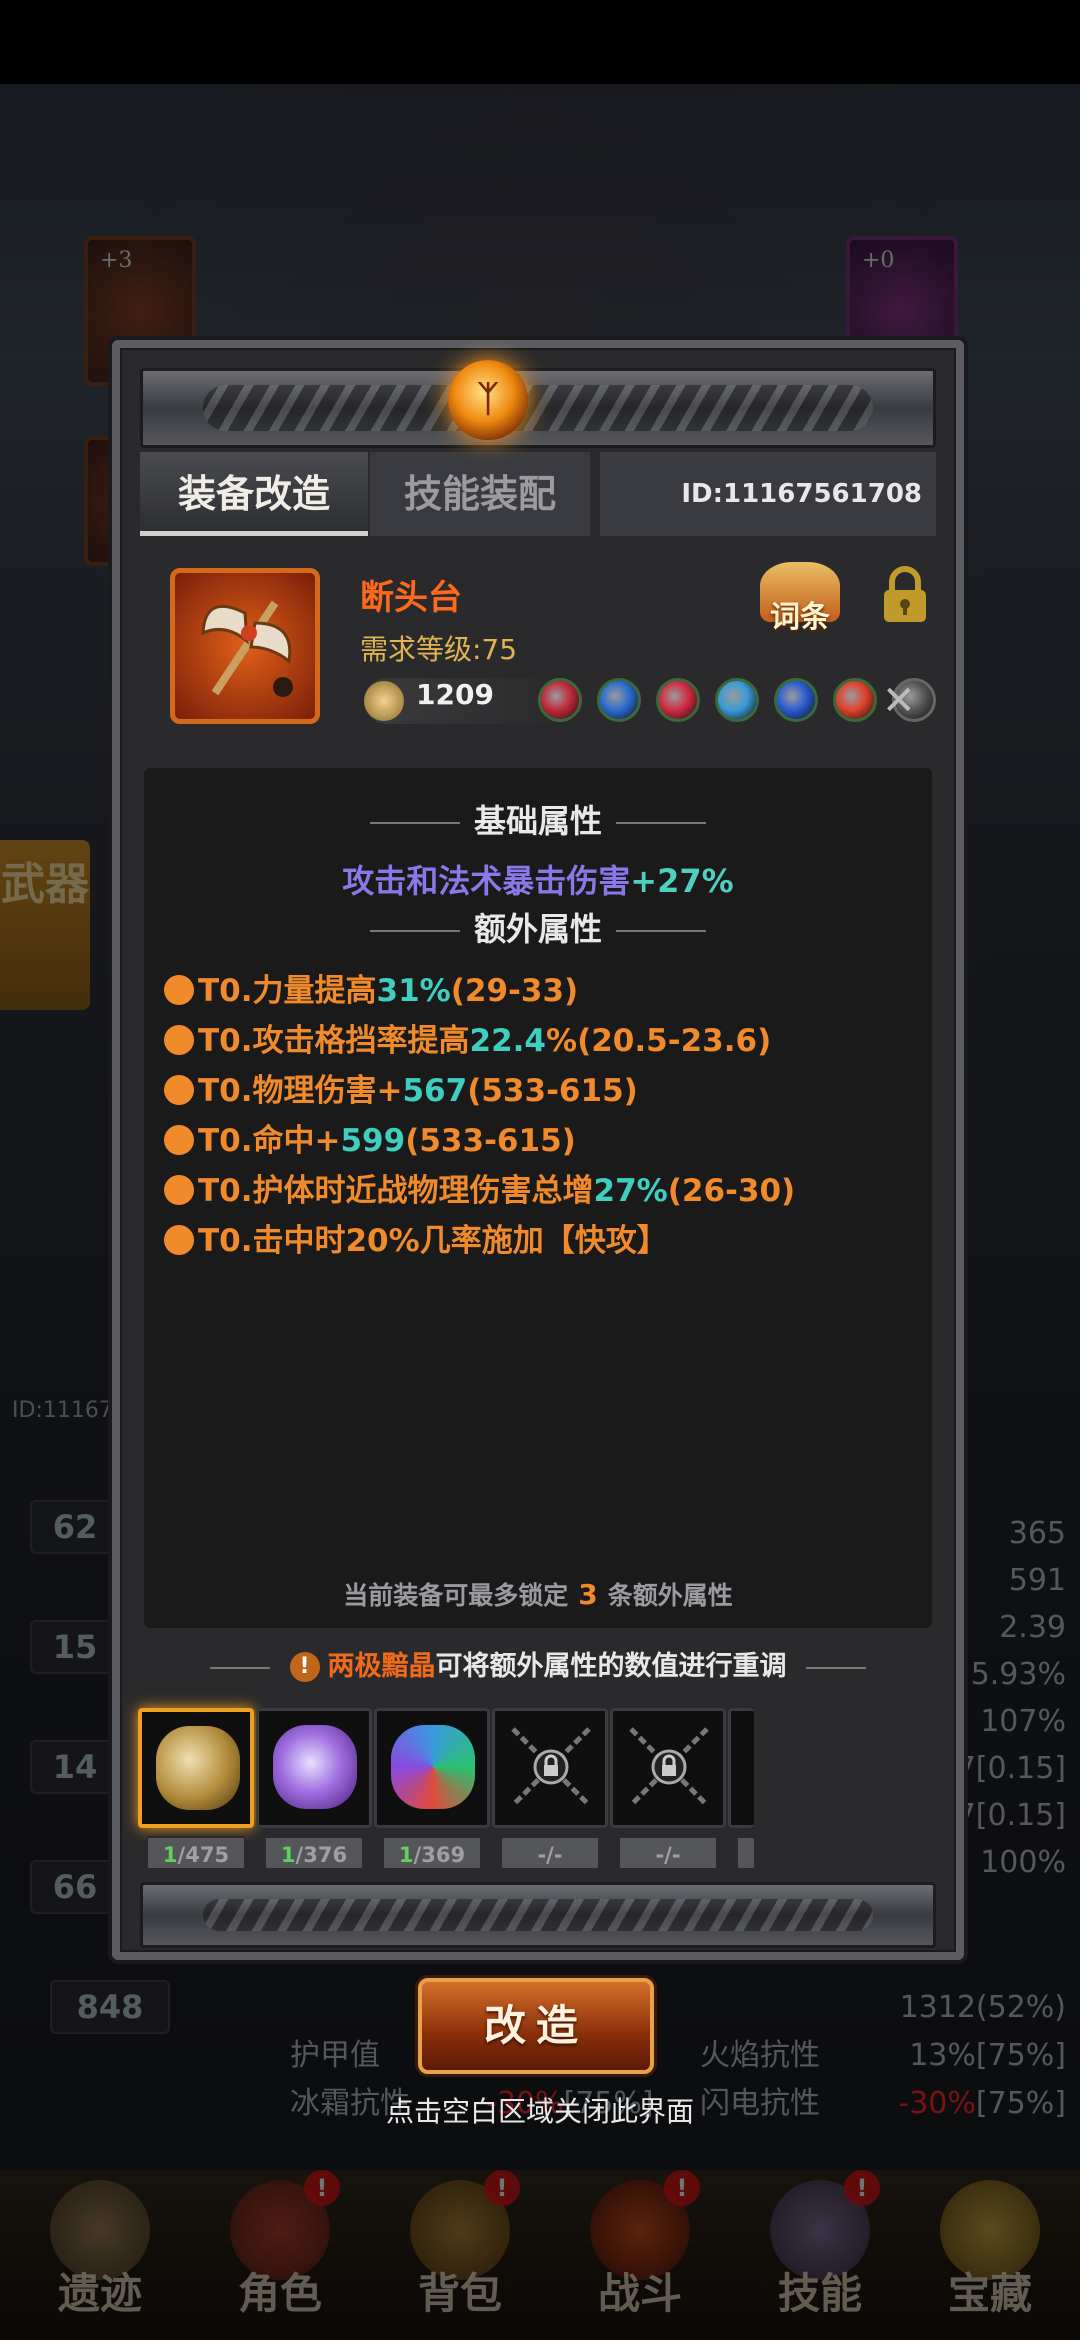  What do you see at coordinates (538, 819) in the screenshot?
I see `base-attr-title: 基础属性` at bounding box center [538, 819].